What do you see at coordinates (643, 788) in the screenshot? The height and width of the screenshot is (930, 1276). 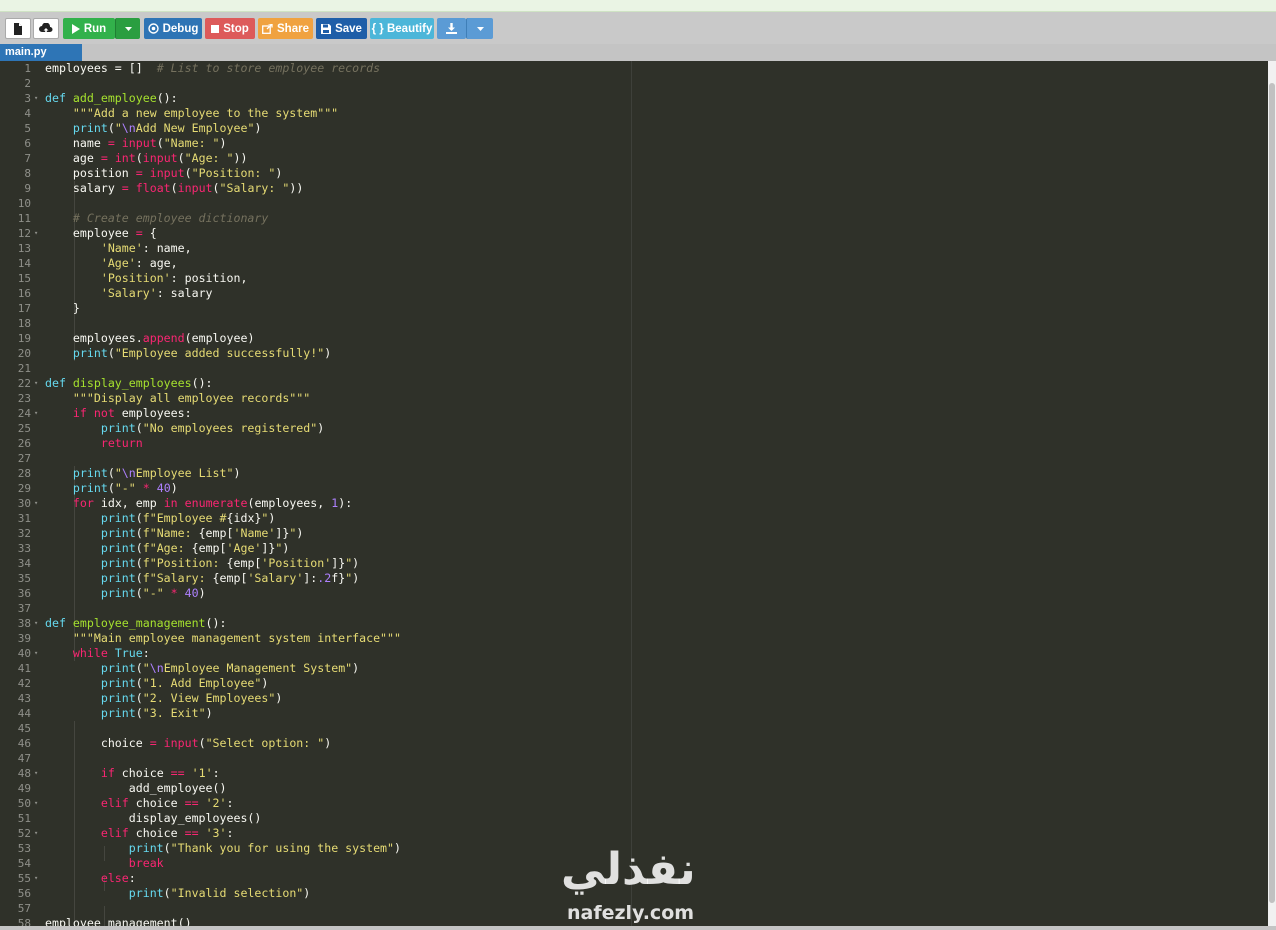 I see `code-line: 49 add_employee()` at bounding box center [643, 788].